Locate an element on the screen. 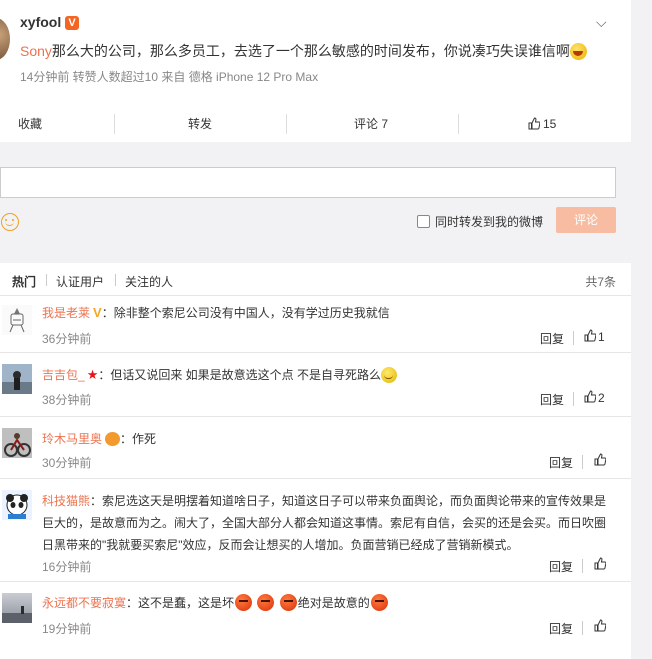  tab-following: 关注的人 is located at coordinates (149, 281).